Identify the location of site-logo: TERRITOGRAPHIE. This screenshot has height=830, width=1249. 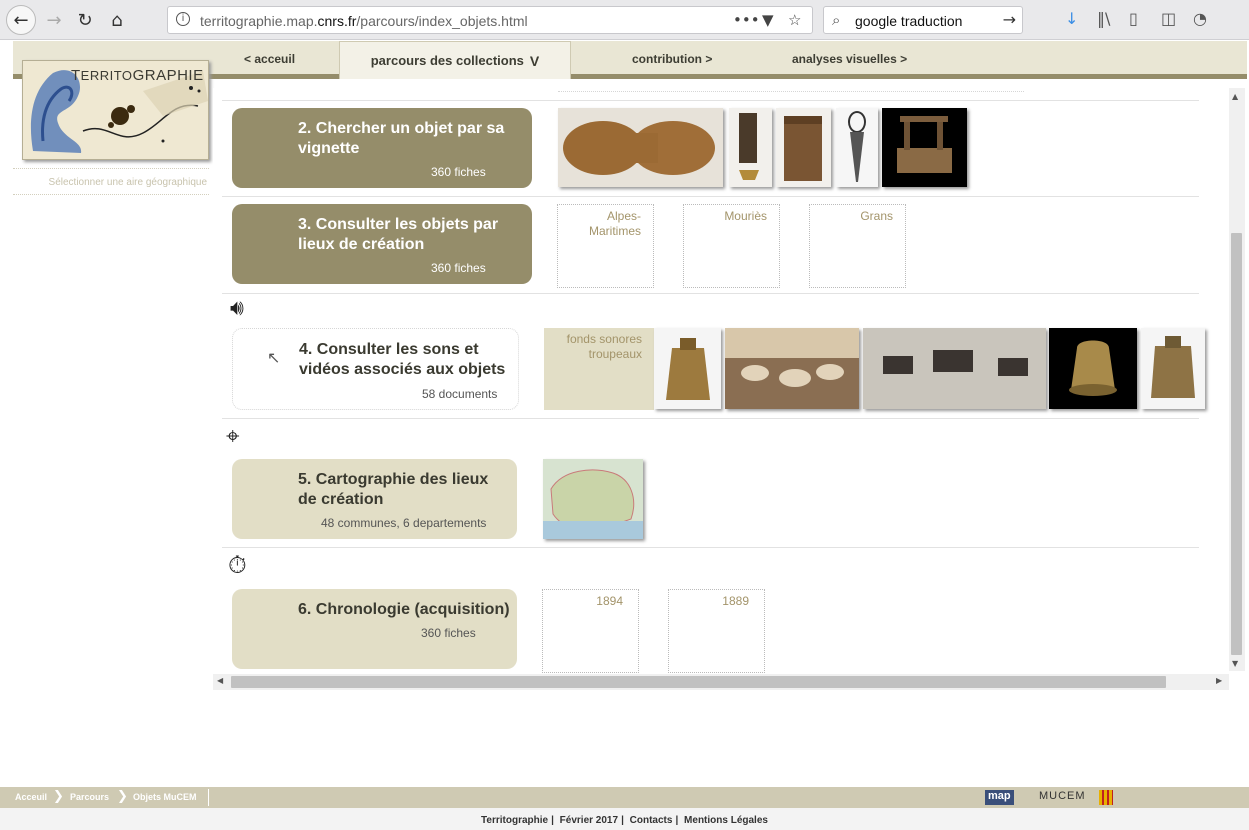
(115, 110).